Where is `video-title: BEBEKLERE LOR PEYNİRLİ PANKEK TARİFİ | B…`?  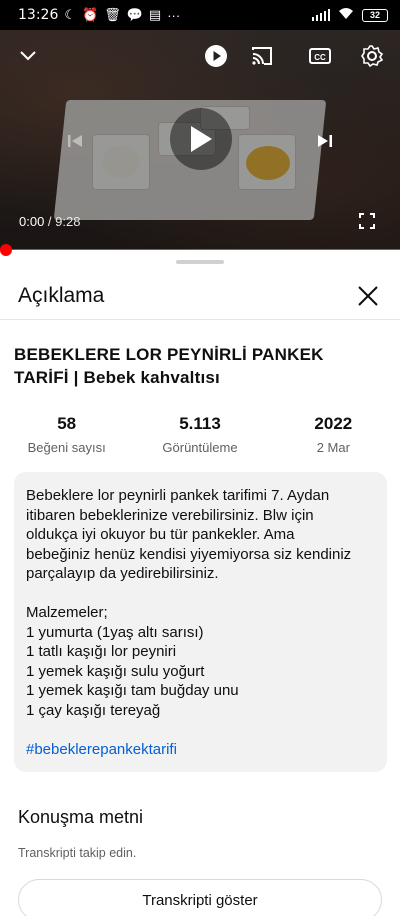
video-title: BEBEKLERE LOR PEYNİRLİ PANKEK TARİFİ | B… is located at coordinates (169, 366).